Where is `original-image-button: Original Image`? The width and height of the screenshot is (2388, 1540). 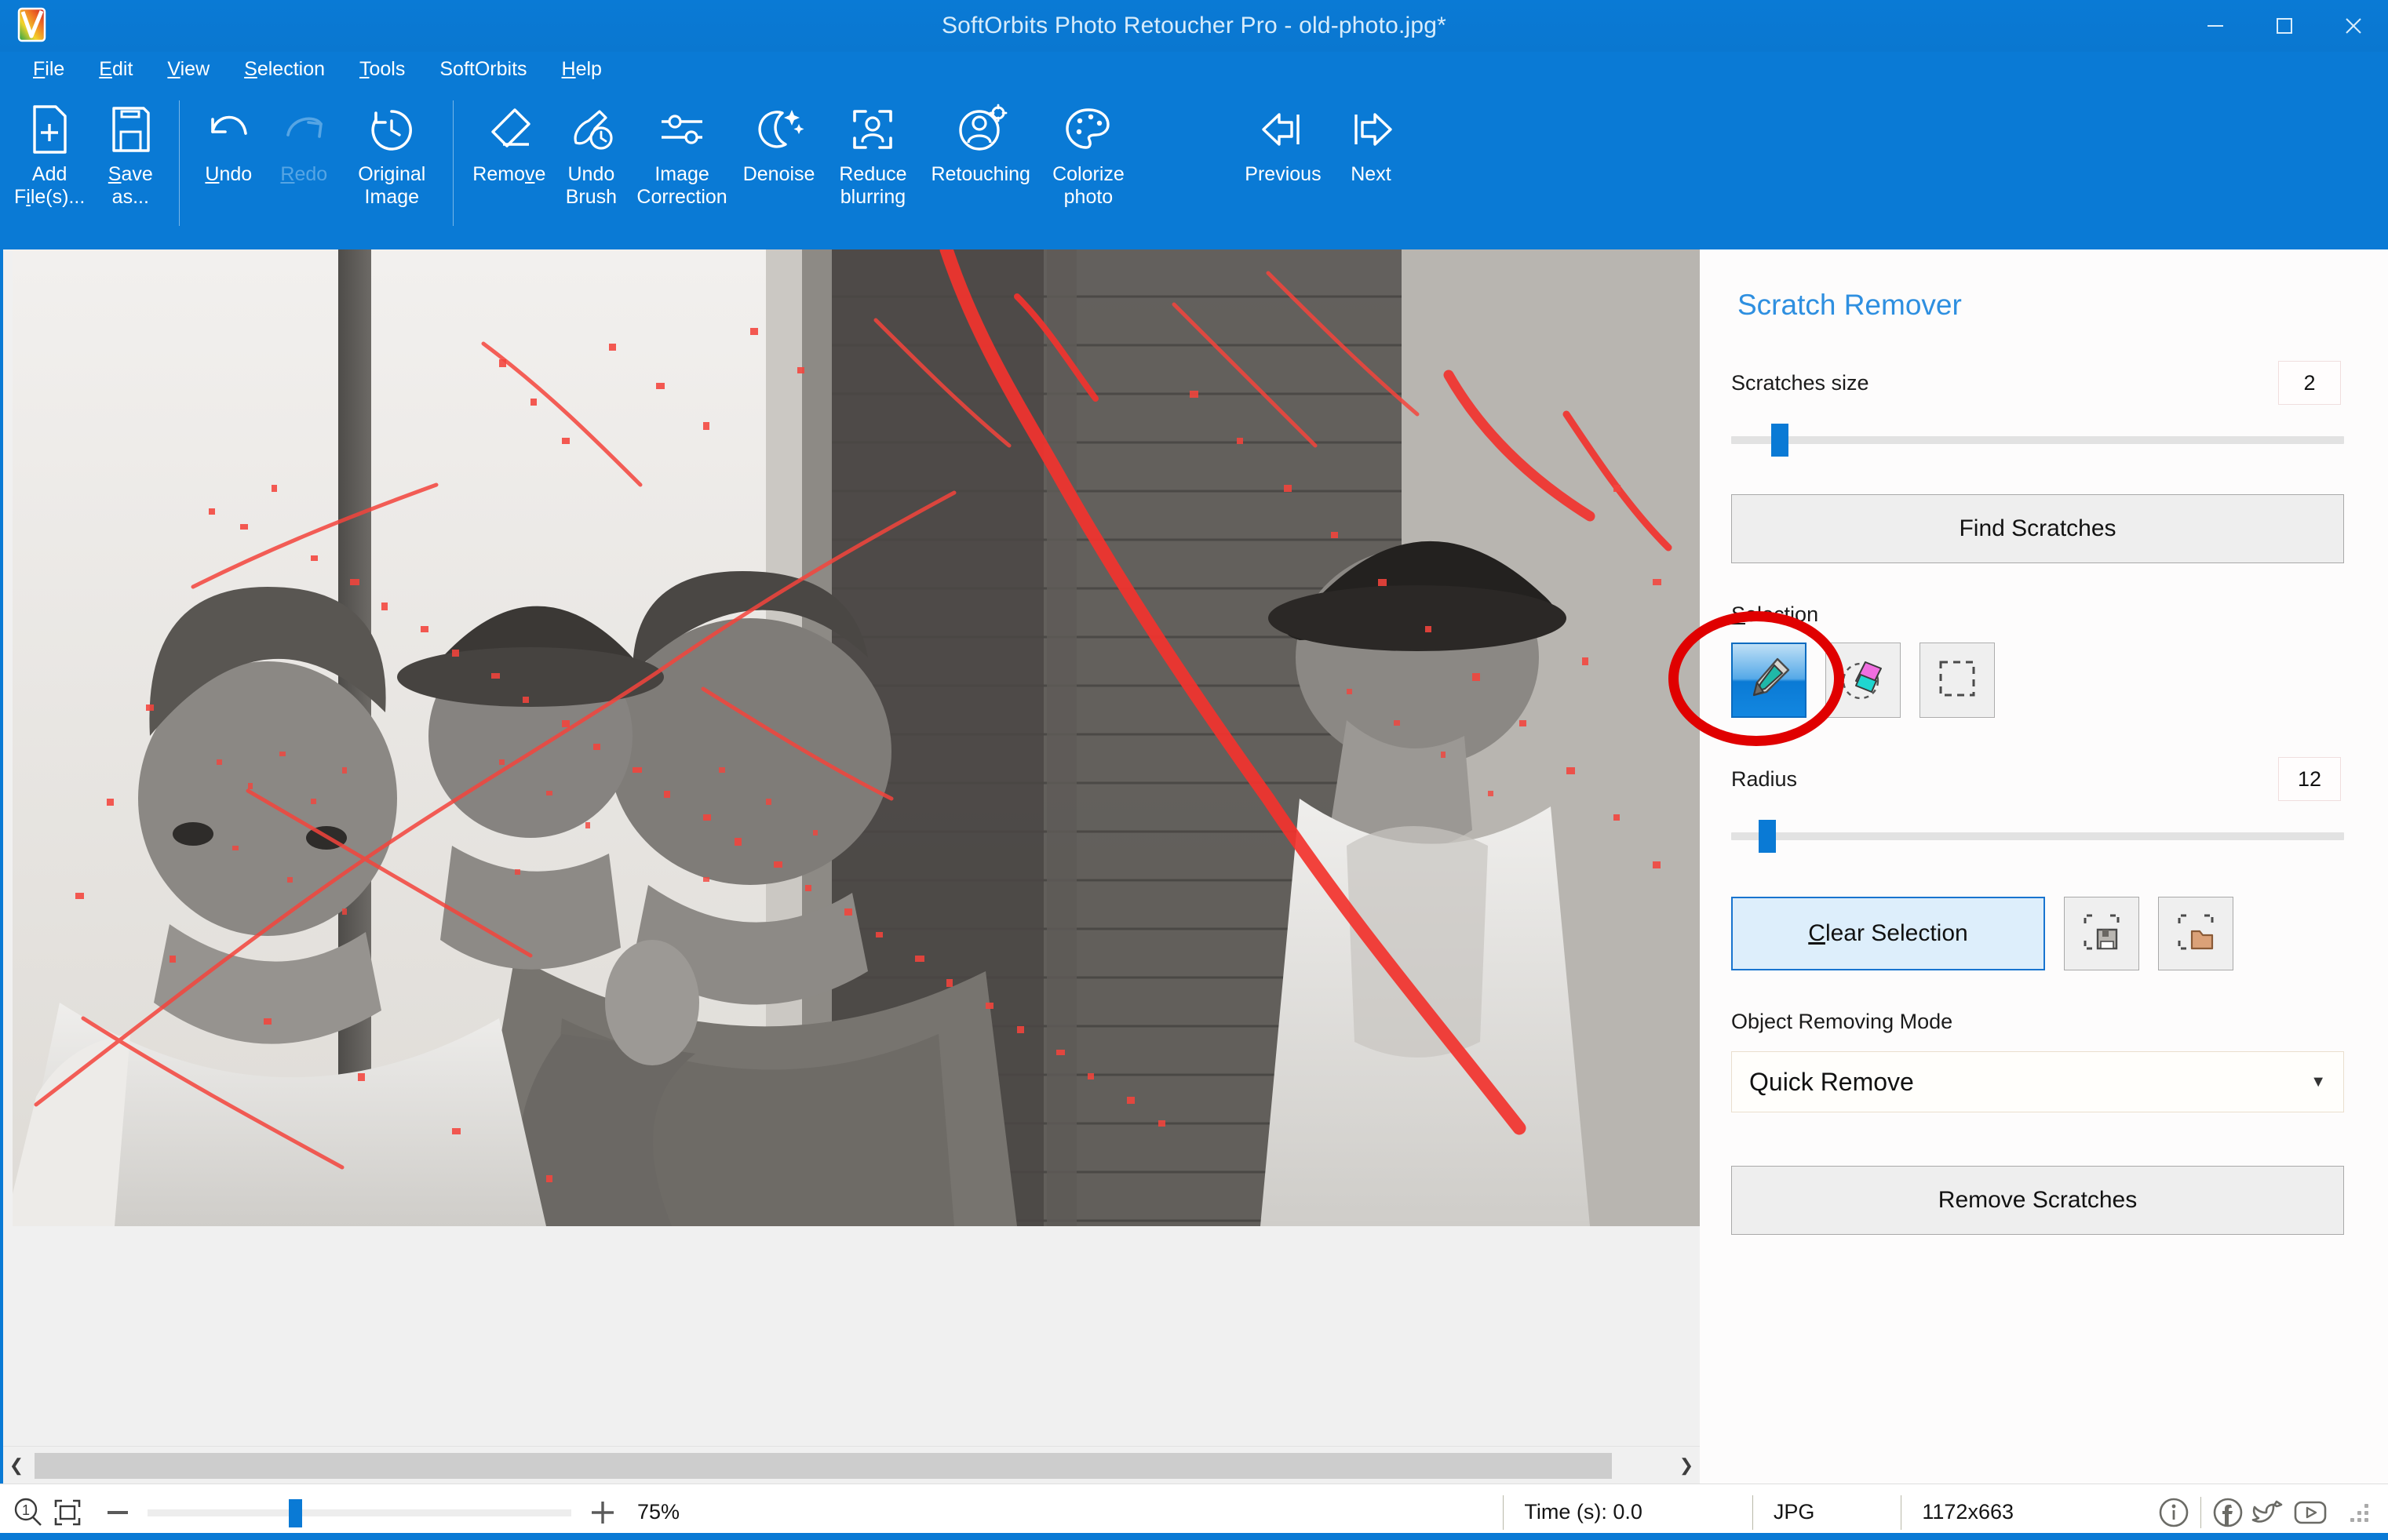
original-image-button: Original Image is located at coordinates (392, 163).